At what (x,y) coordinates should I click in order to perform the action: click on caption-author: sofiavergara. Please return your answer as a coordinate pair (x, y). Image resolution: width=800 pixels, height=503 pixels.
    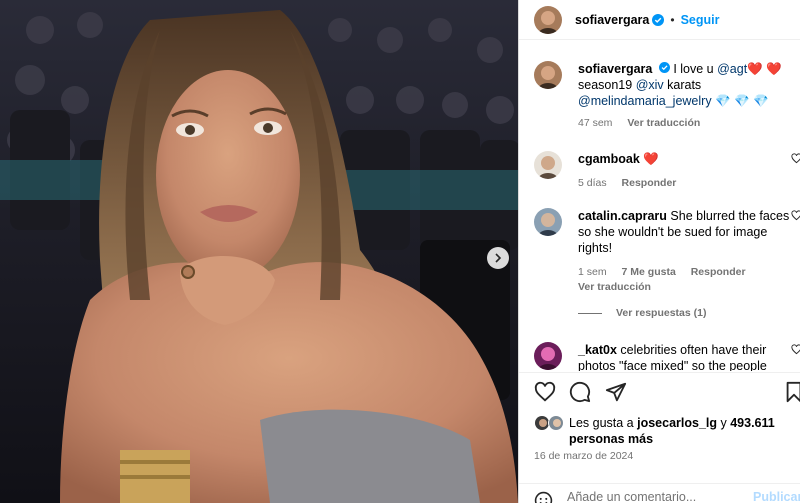
    Looking at the image, I should click on (615, 69).